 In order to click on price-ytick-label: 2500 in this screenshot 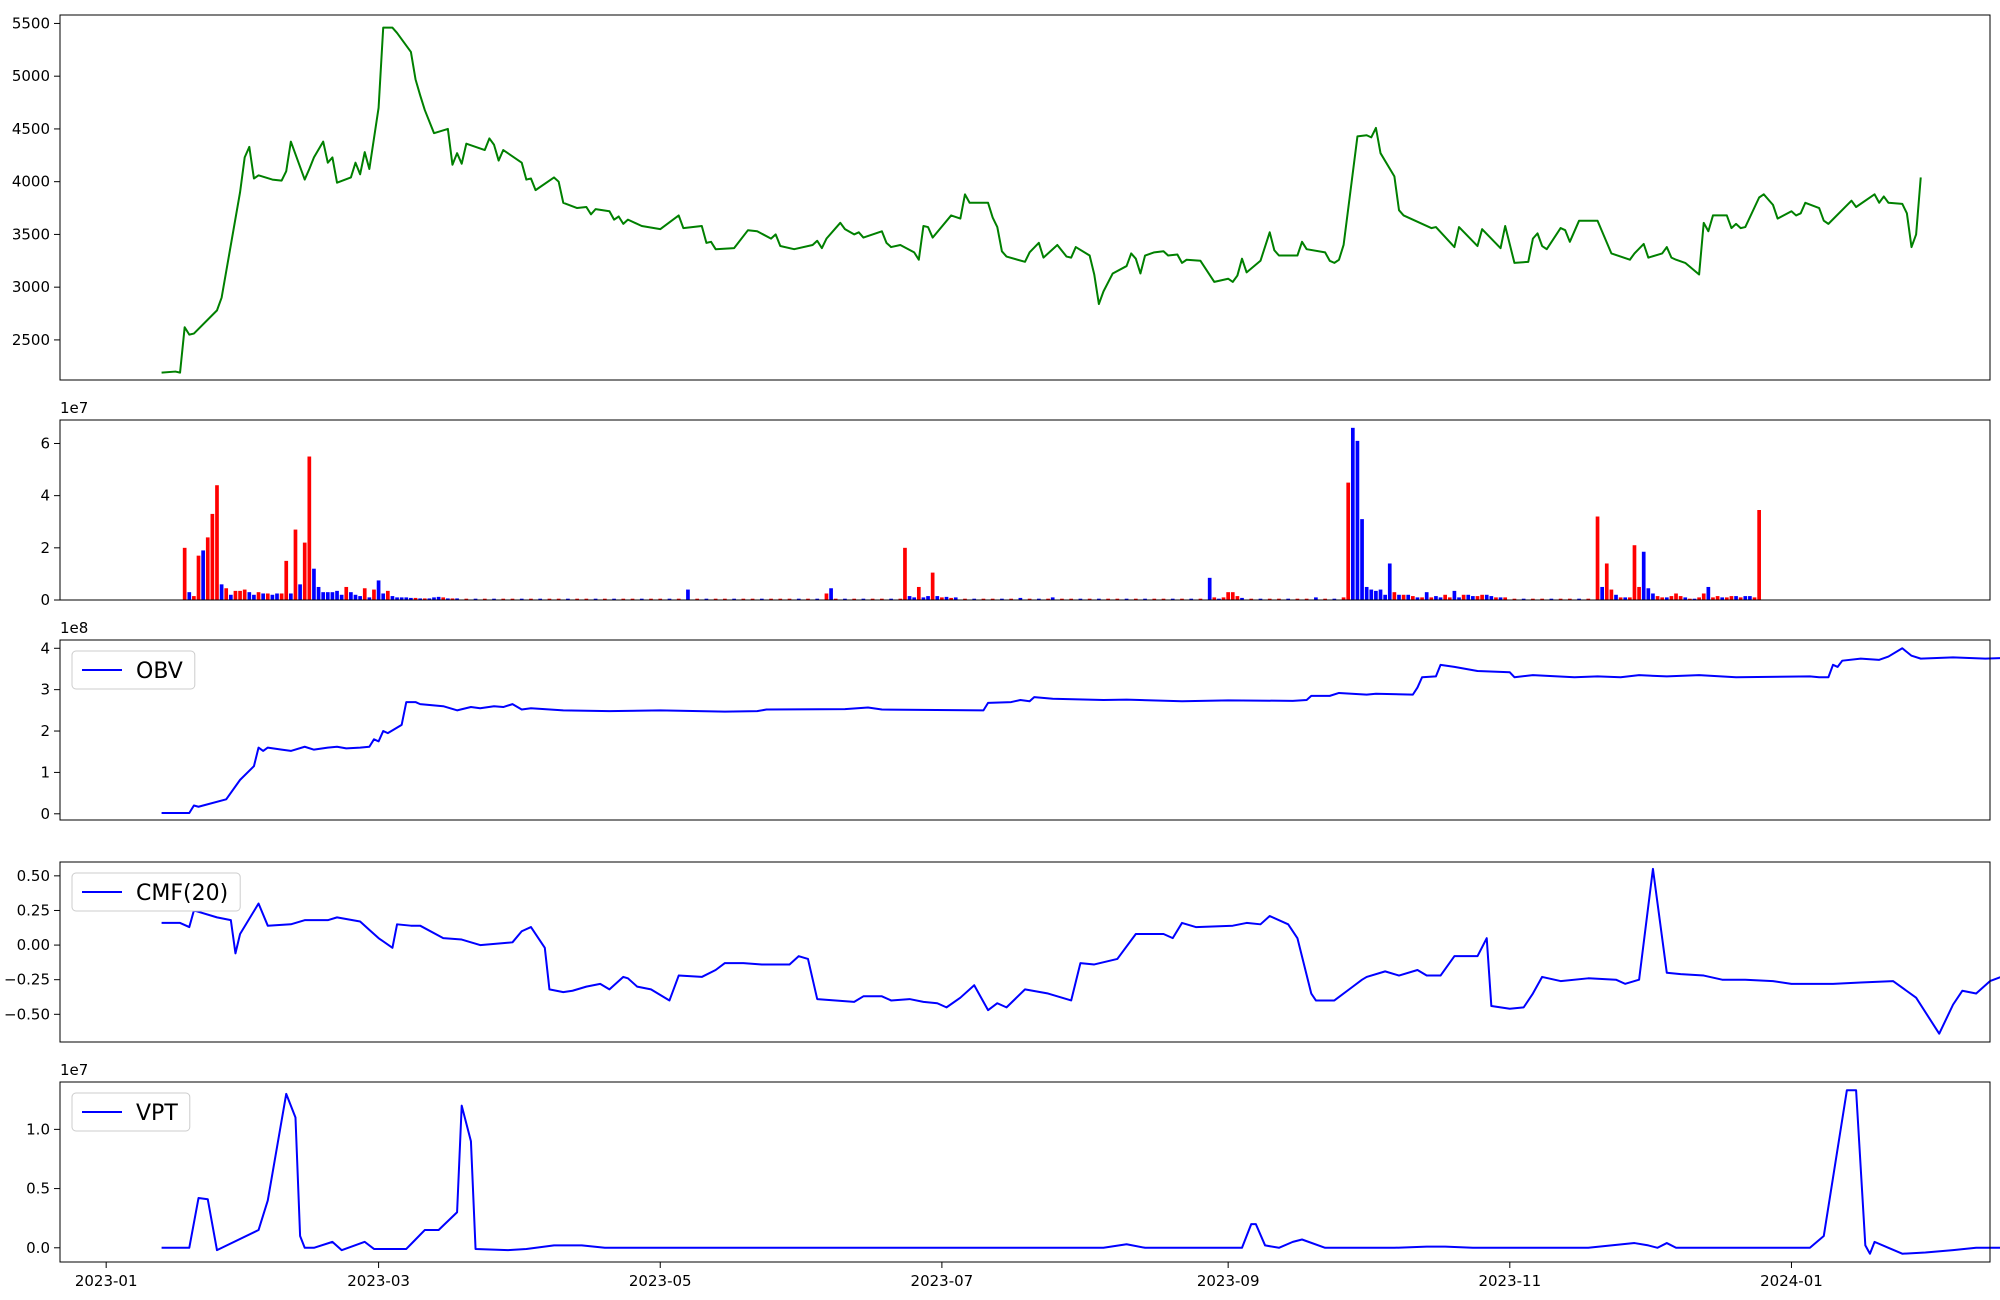, I will do `click(31, 340)`.